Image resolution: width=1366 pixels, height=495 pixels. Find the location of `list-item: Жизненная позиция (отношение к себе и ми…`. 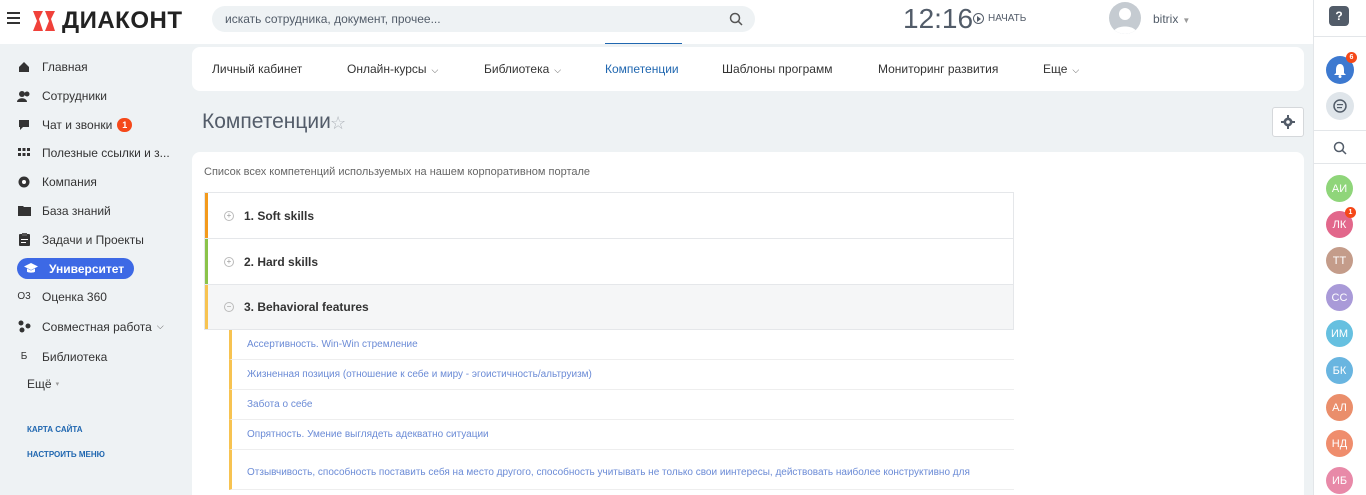

list-item: Жизненная позиция (отношение к себе и ми… is located at coordinates (621, 375).